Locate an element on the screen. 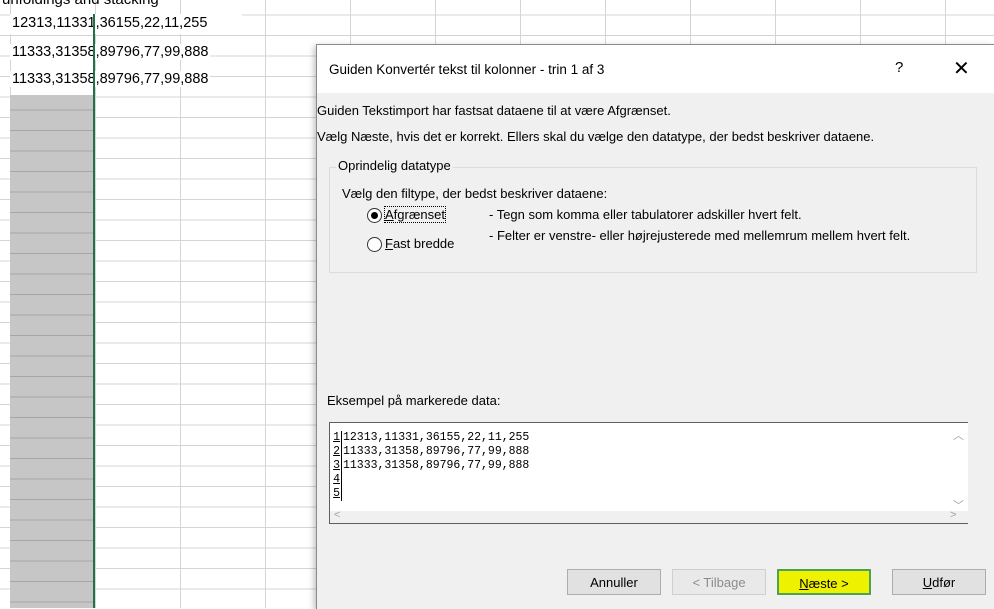 The image size is (994, 609). preview-line-number: 1 is located at coordinates (336, 438).